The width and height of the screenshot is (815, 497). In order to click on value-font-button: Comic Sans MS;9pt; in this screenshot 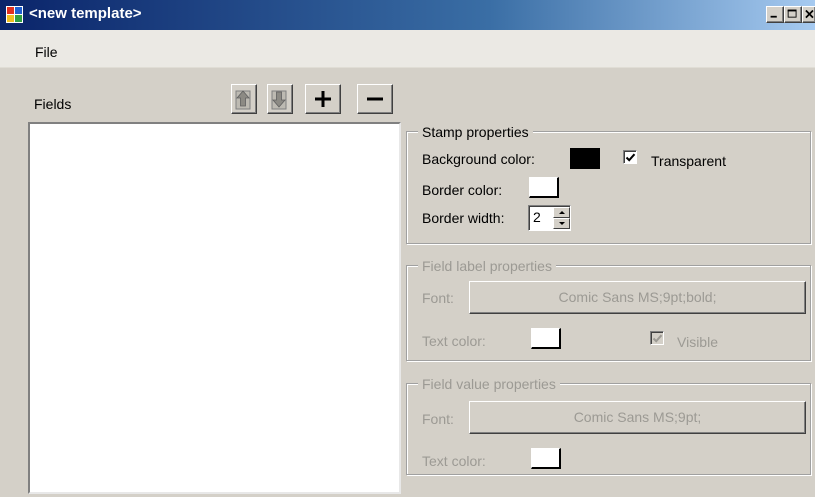, I will do `click(637, 417)`.